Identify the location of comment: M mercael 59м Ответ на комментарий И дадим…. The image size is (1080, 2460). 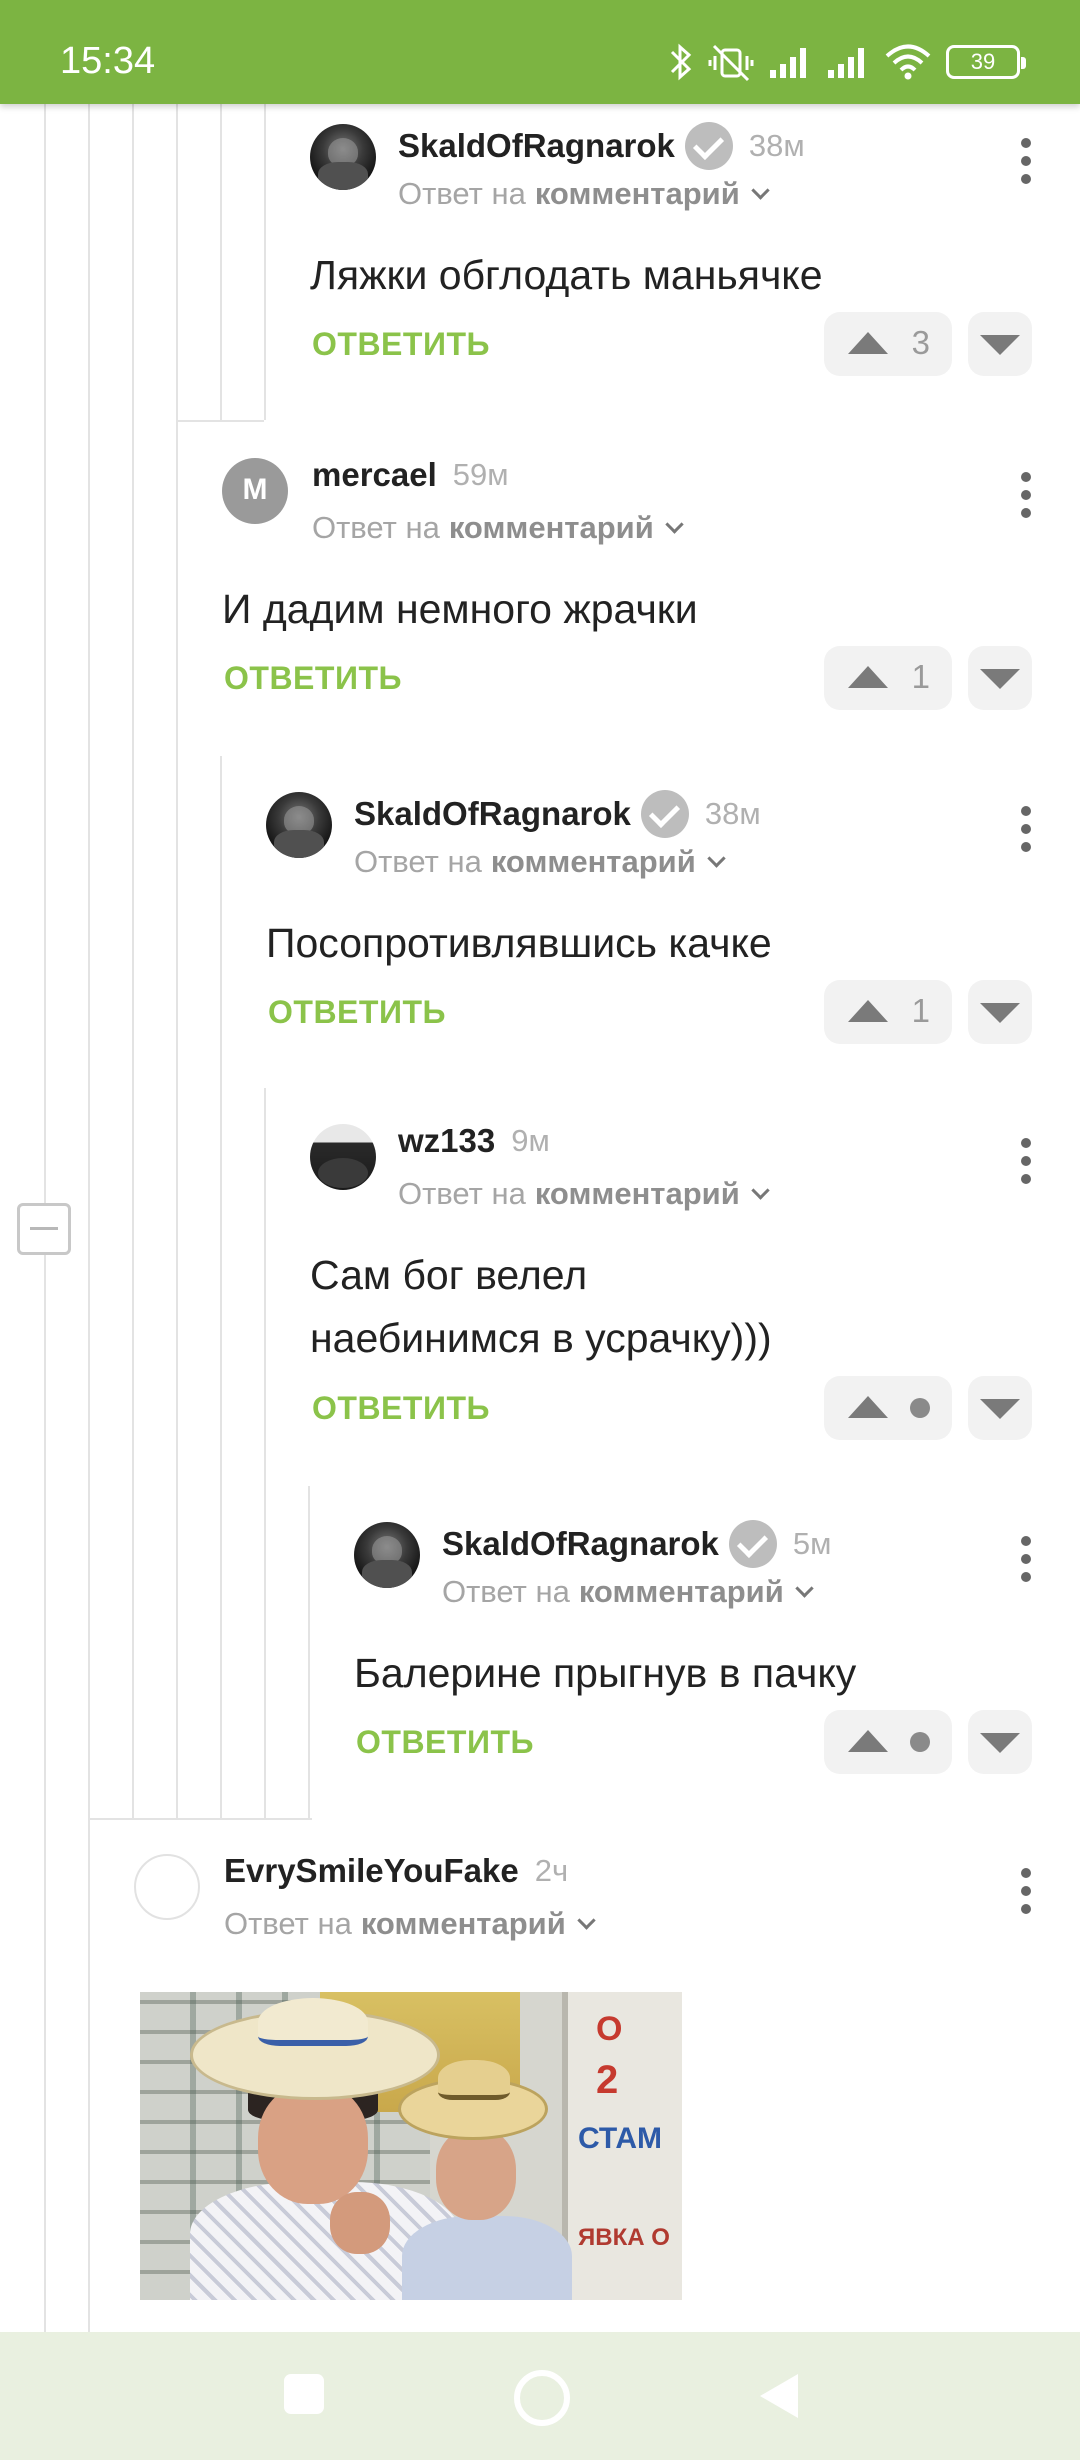
(627, 583).